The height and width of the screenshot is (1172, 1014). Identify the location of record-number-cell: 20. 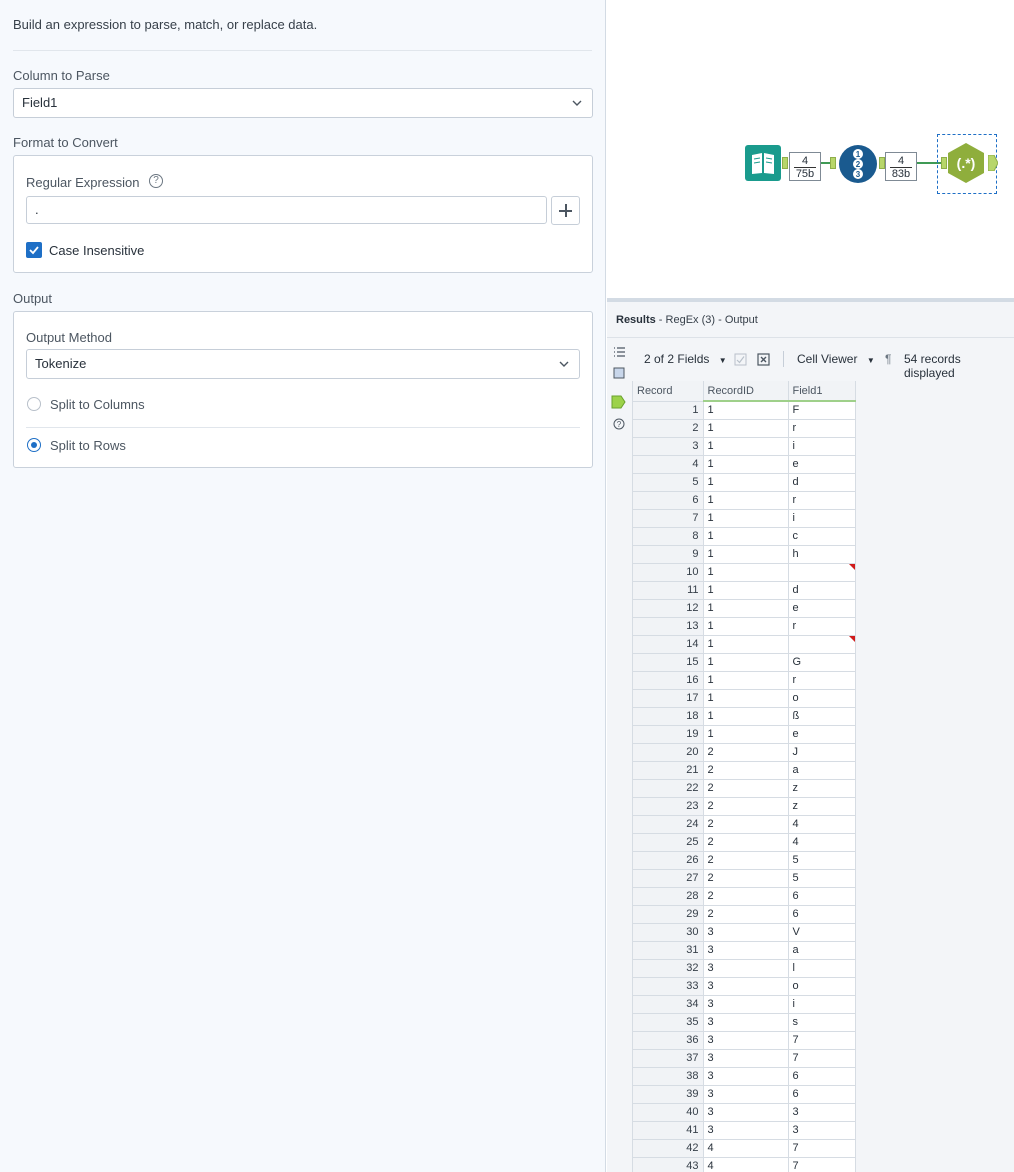
(668, 752).